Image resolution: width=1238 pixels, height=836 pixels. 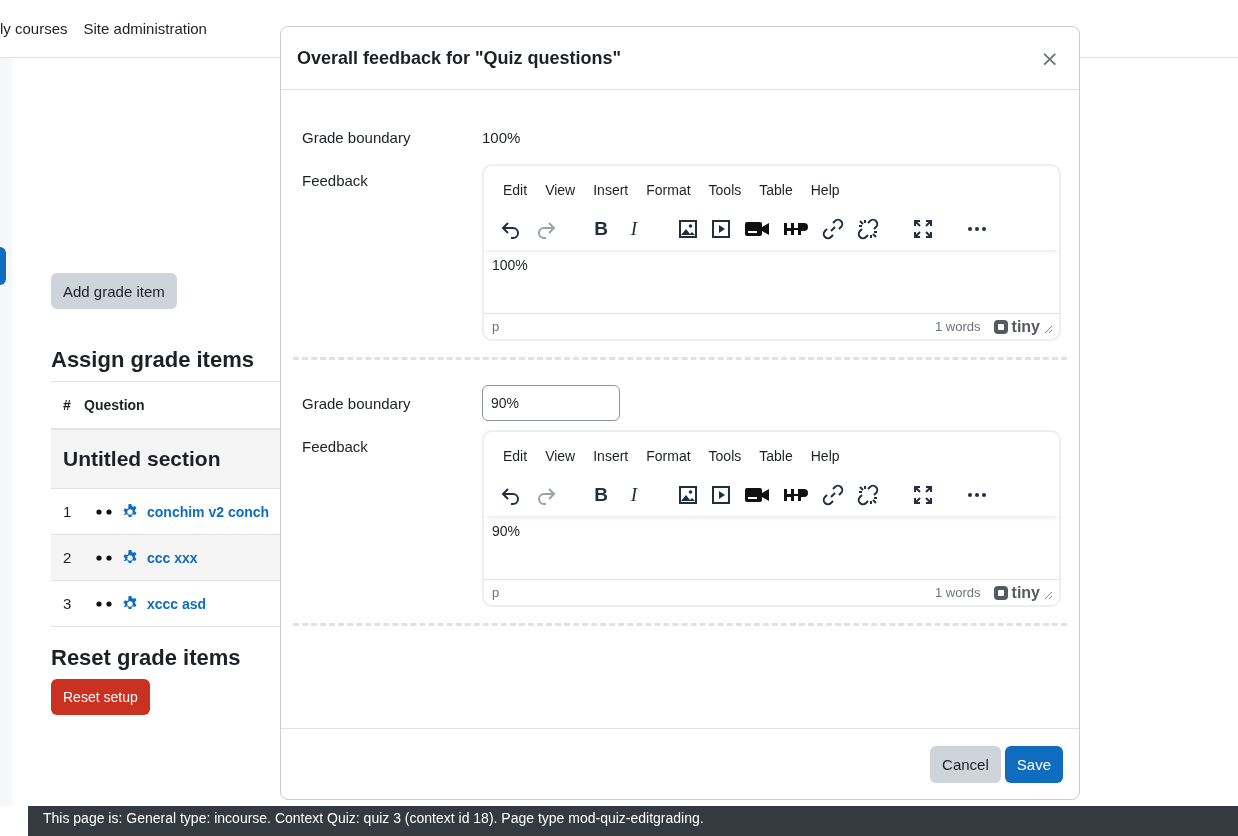 What do you see at coordinates (145, 28) in the screenshot?
I see `nav-link: Site administration` at bounding box center [145, 28].